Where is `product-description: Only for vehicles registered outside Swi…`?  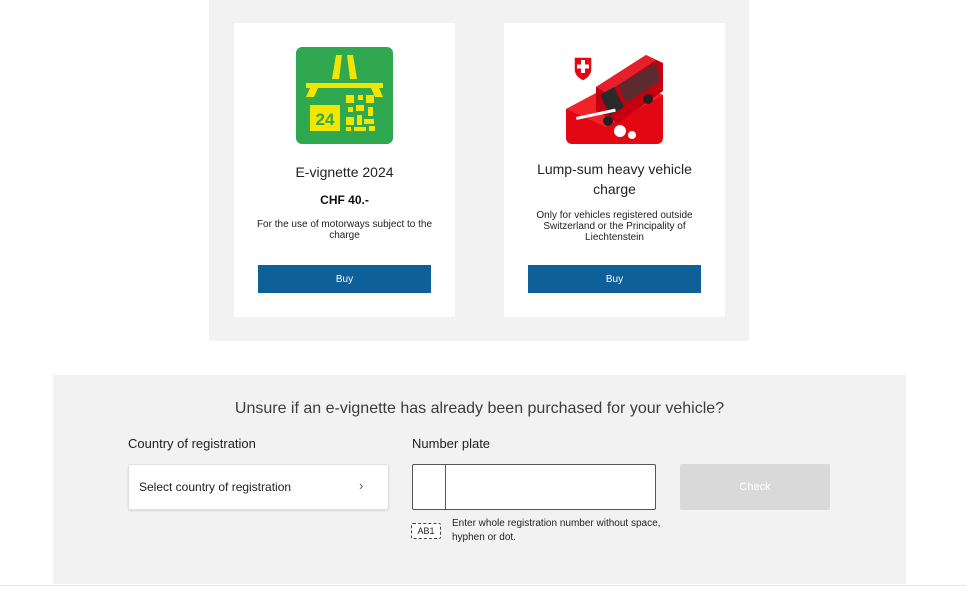
product-description: Only for vehicles registered outside Swi… is located at coordinates (614, 226).